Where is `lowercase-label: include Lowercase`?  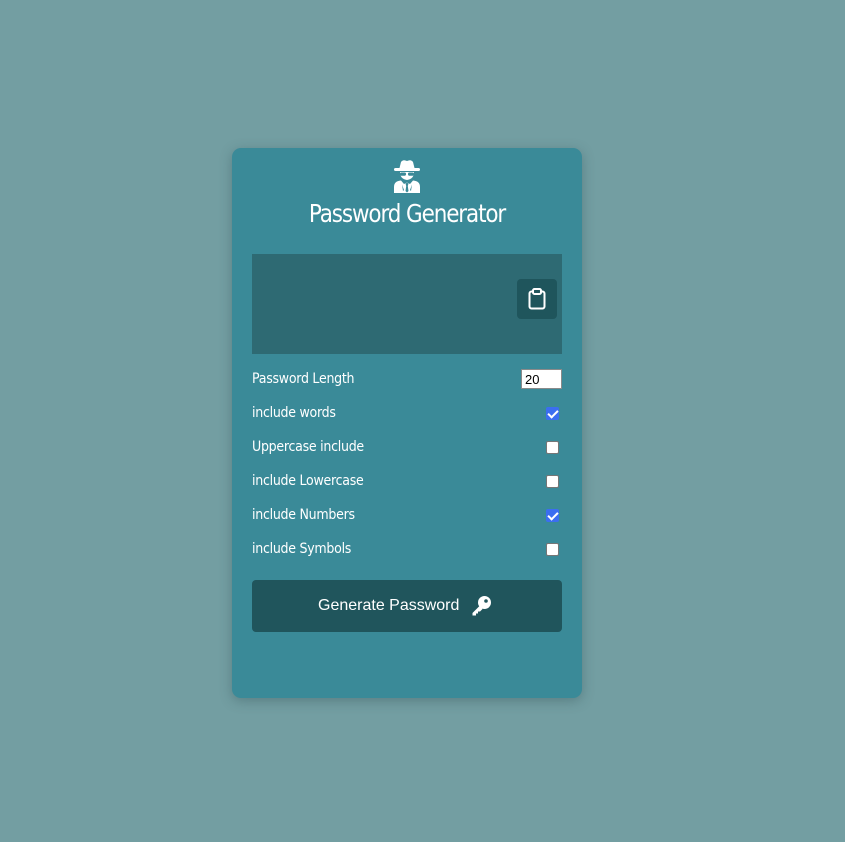 lowercase-label: include Lowercase is located at coordinates (308, 481).